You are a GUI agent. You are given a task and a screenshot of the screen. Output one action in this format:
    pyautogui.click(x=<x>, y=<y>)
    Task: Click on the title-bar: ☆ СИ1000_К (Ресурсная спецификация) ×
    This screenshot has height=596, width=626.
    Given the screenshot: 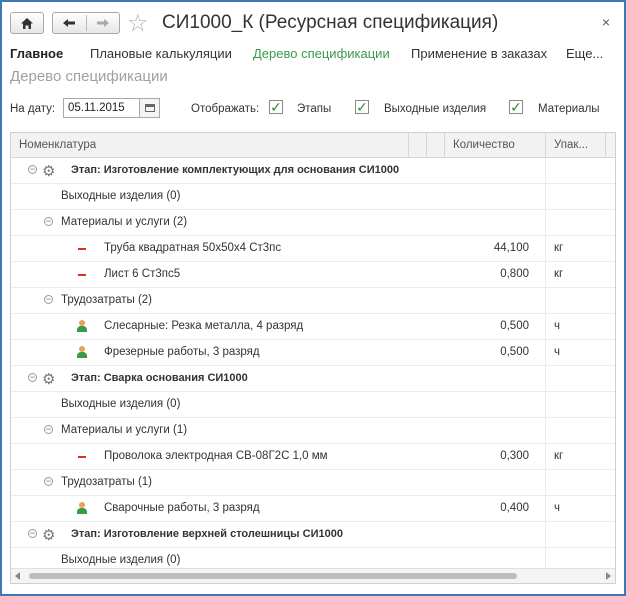 What is the action you would take?
    pyautogui.click(x=313, y=23)
    